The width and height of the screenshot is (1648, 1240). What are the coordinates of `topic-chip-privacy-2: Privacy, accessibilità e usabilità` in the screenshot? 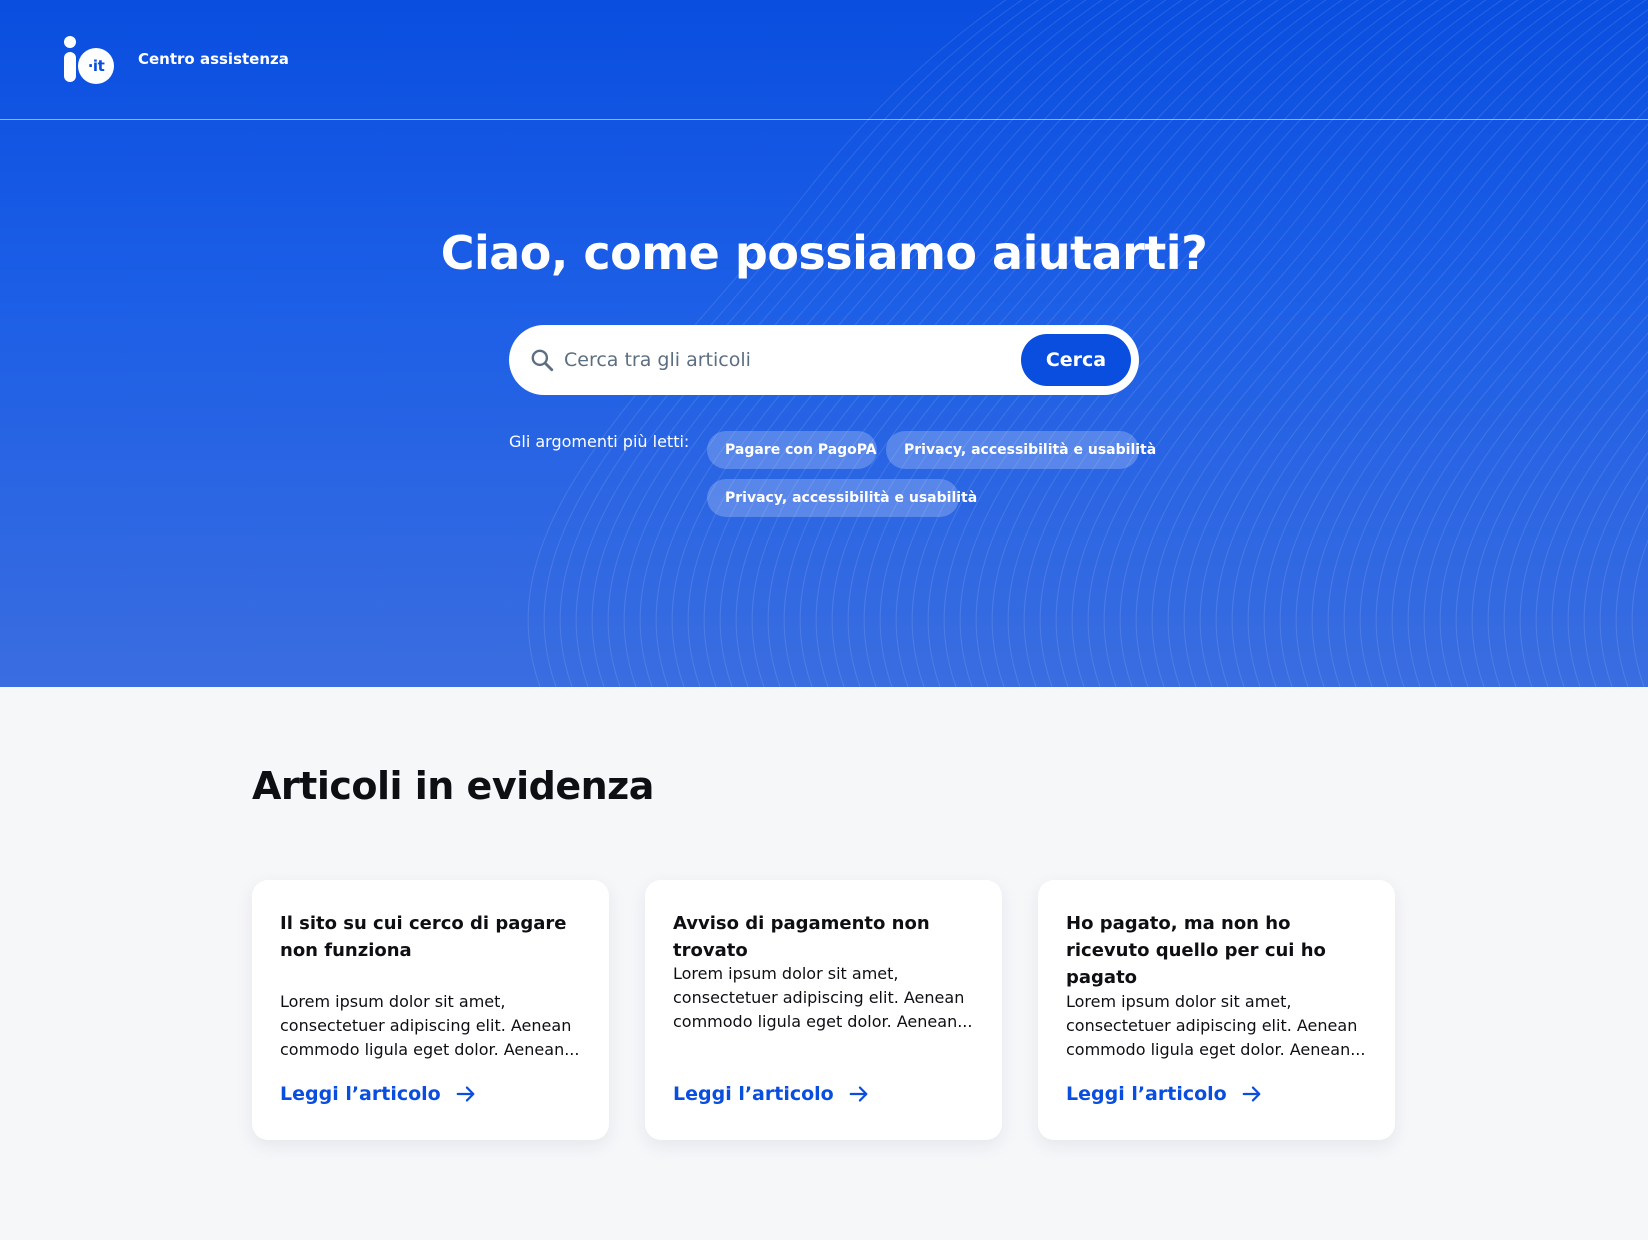 It's located at (842, 498).